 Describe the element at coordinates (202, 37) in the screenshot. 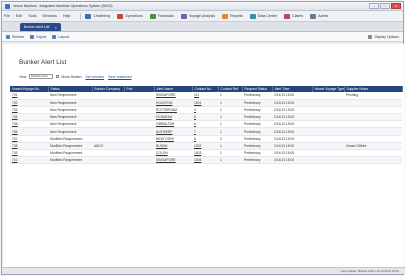

I see `toolbar: Refresh Export Layout Display Options` at that location.